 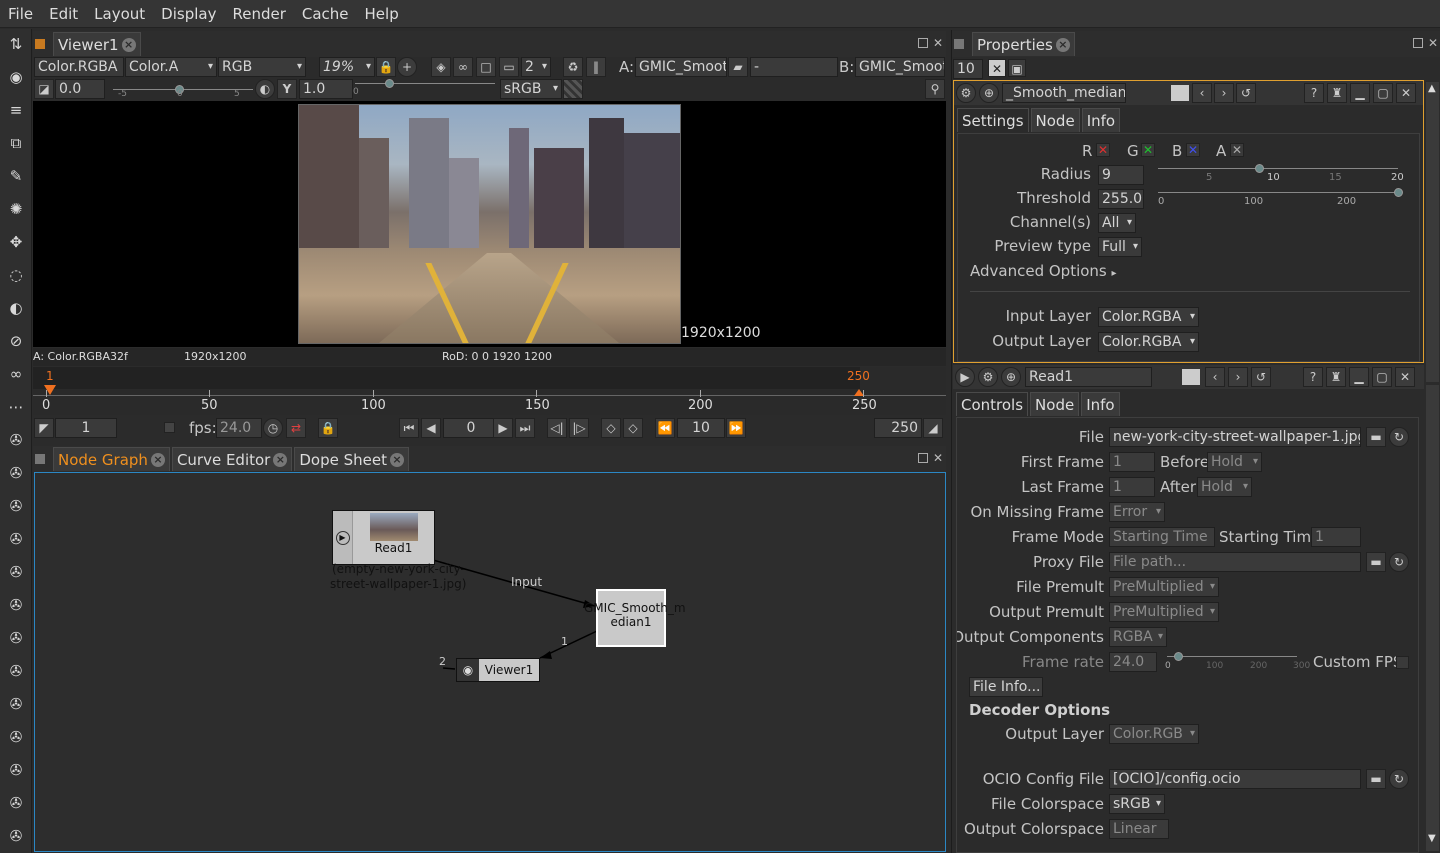 What do you see at coordinates (1023, 44) in the screenshot?
I see `tab-properties: Properties ×` at bounding box center [1023, 44].